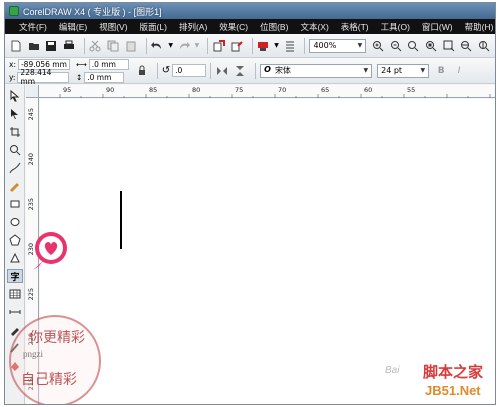 This screenshot has height=407, width=500. Describe the element at coordinates (166, 70) in the screenshot. I see `rotation-icon: ↺` at that location.